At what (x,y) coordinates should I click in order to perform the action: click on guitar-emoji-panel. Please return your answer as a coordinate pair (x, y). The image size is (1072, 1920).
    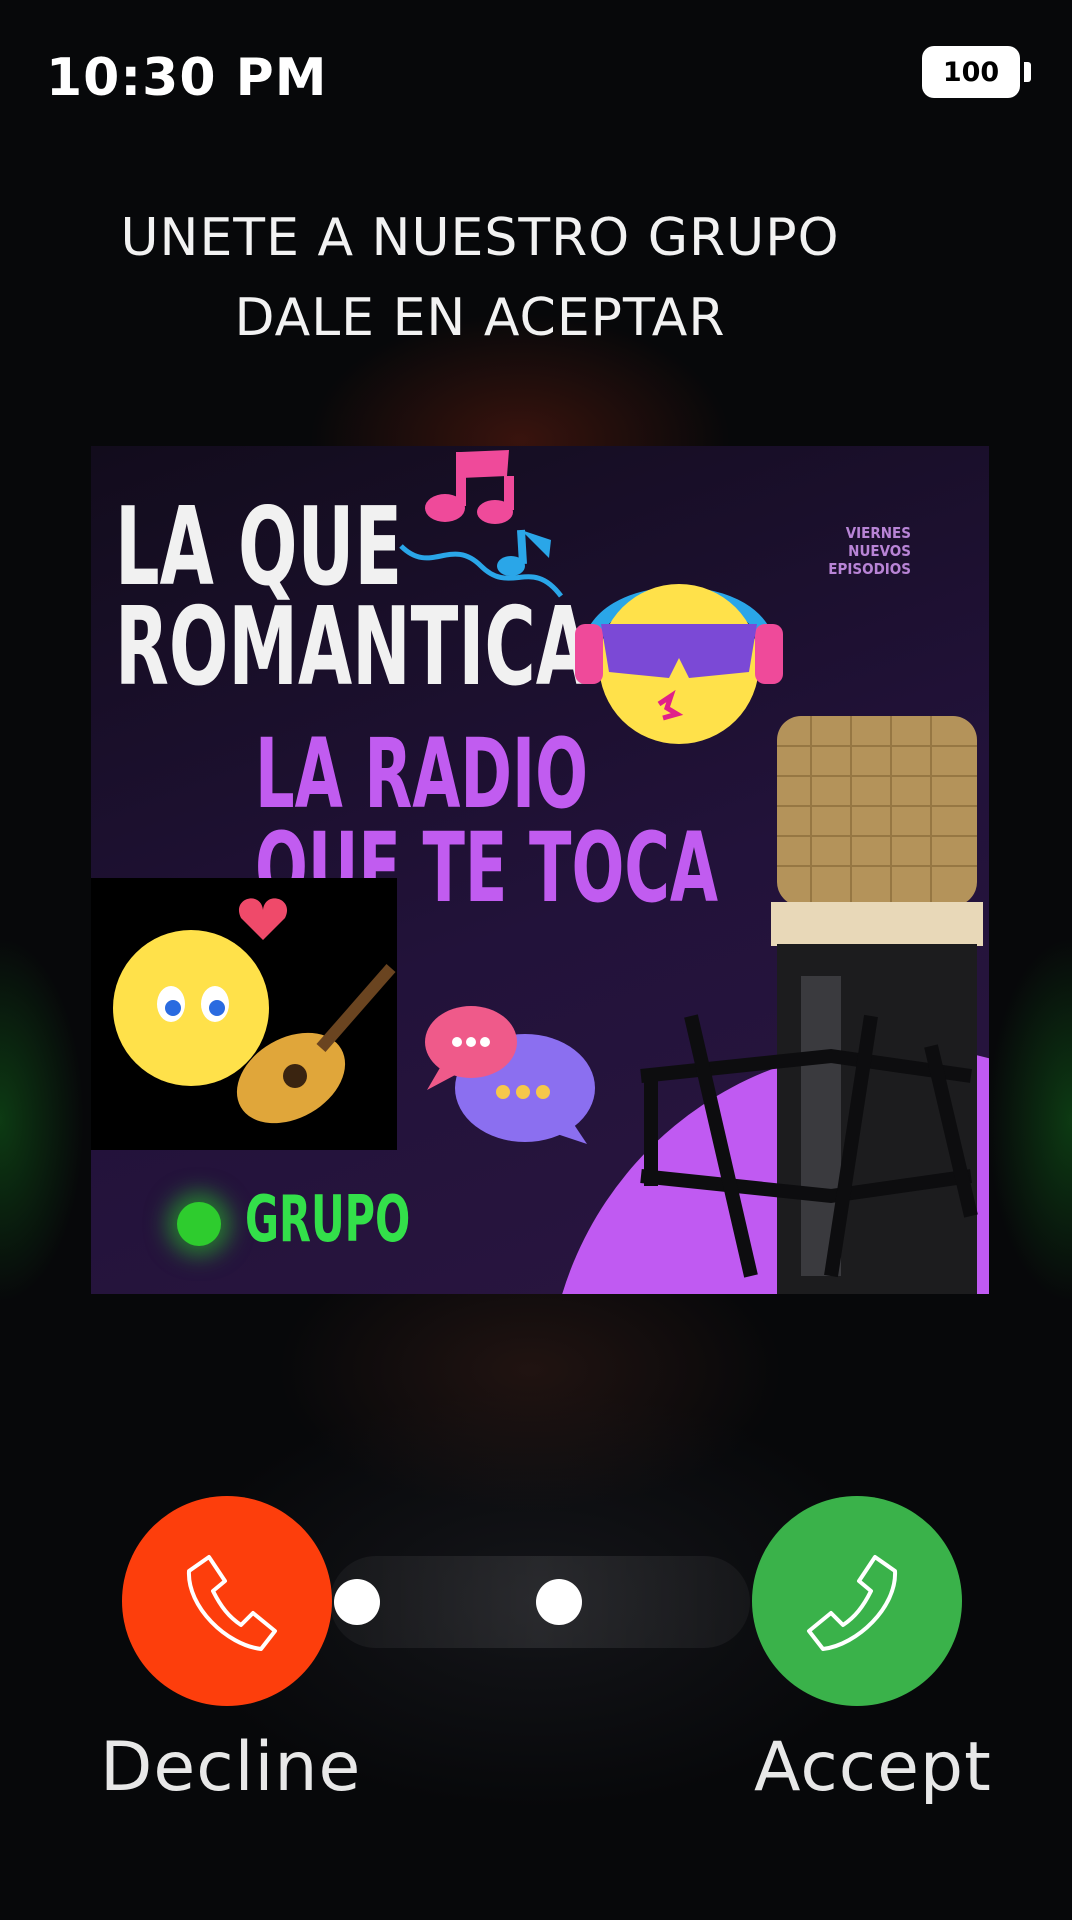
    Looking at the image, I should click on (244, 1014).